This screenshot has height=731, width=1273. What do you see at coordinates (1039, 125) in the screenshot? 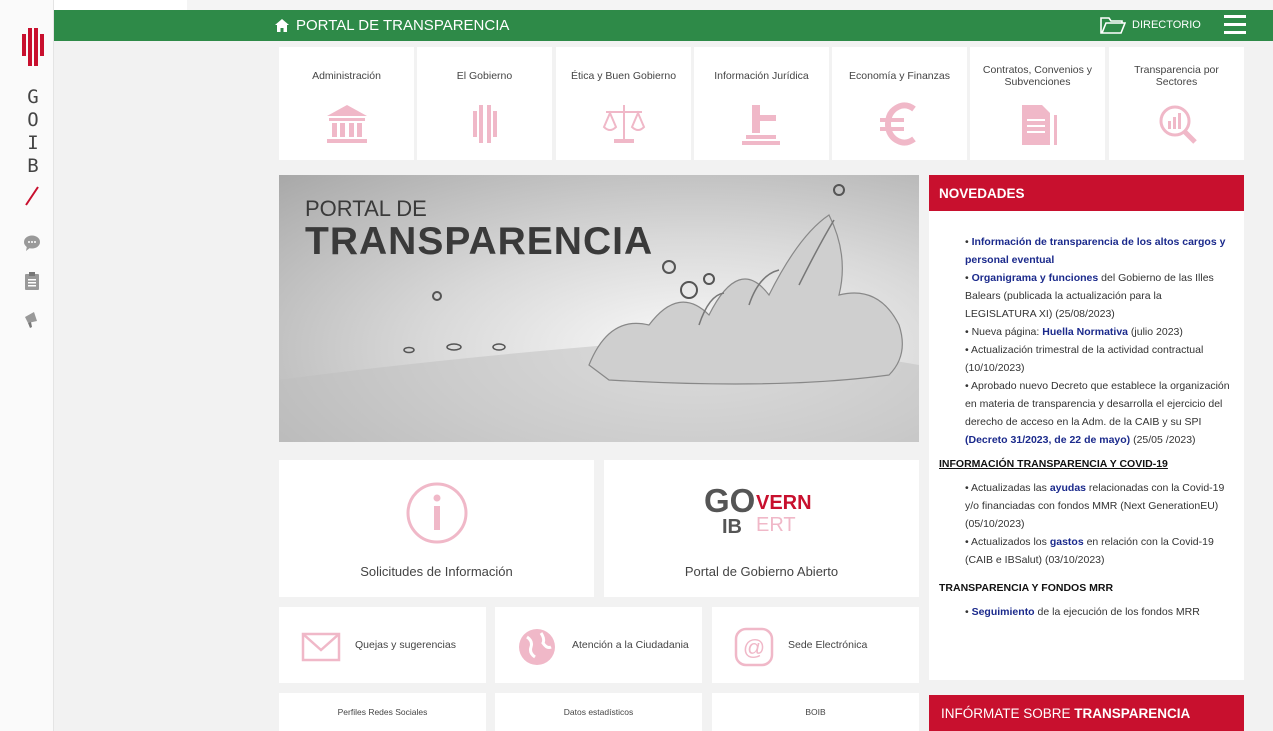
I see `document-icon` at bounding box center [1039, 125].